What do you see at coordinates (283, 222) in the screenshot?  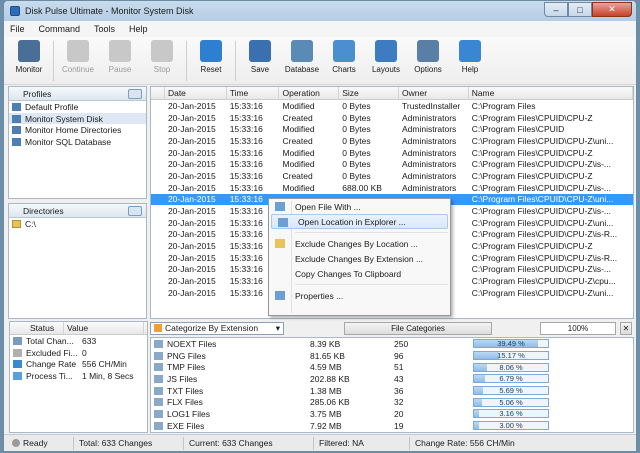 I see `folder-open-icon` at bounding box center [283, 222].